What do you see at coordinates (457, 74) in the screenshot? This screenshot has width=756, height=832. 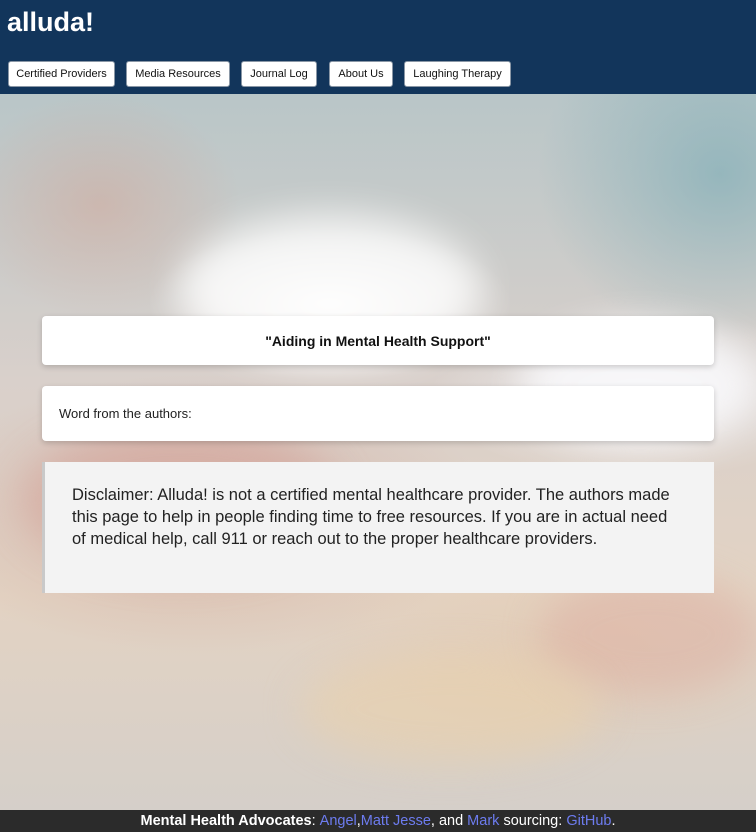 I see `nav-laughing-therapy-button: Laughing Therapy` at bounding box center [457, 74].